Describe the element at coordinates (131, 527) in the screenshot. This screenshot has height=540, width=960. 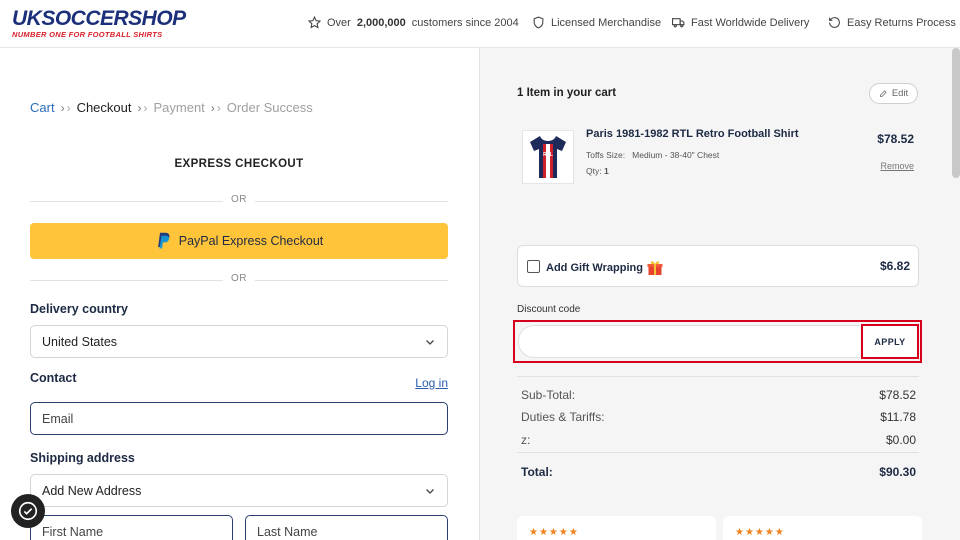
I see `first-name-field: First Name` at that location.